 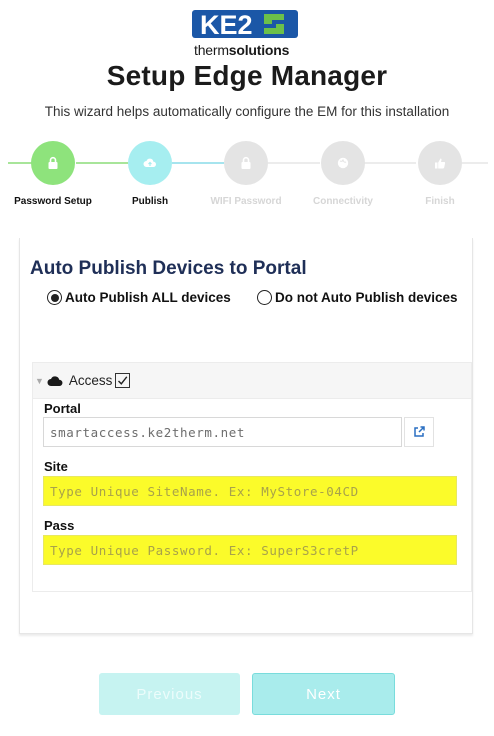 I want to click on step-label: Finish, so click(x=440, y=201).